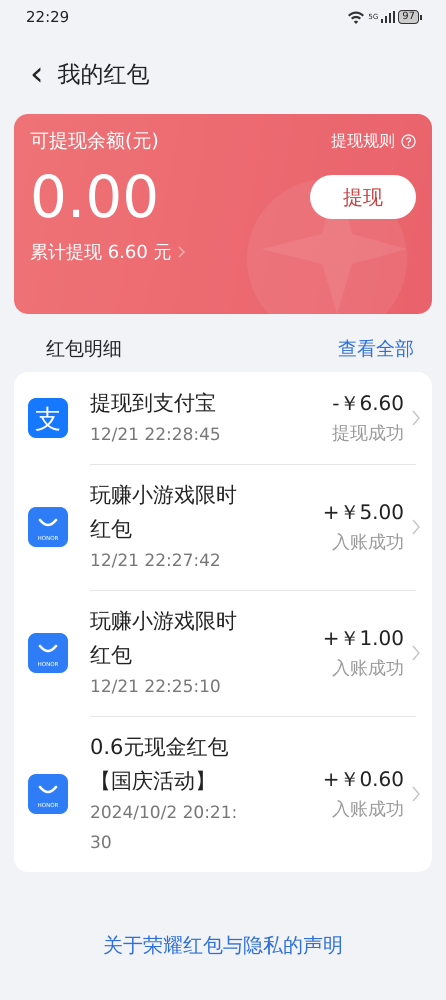 The image size is (446, 1000). I want to click on wifi-icon, so click(356, 17).